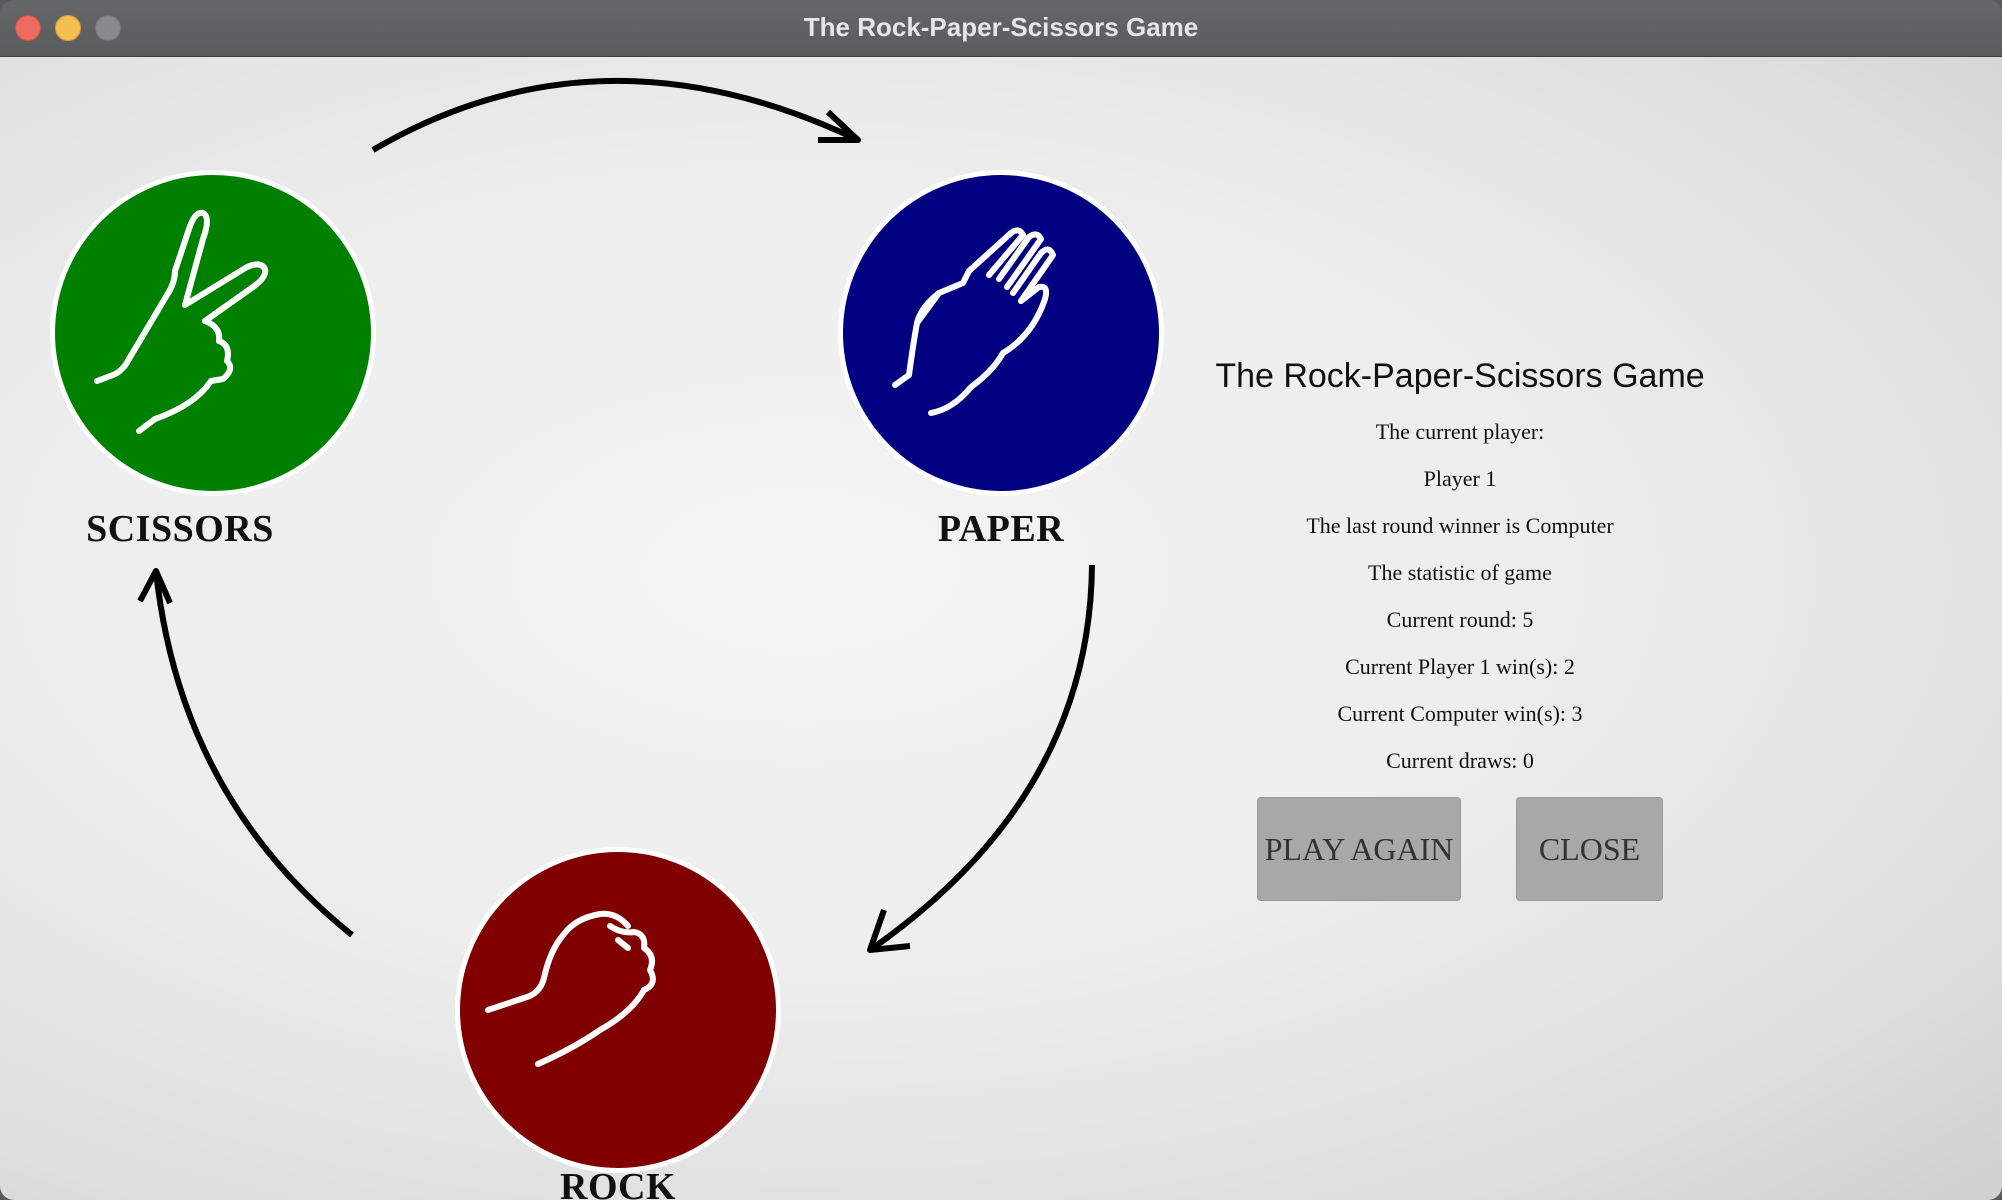 The height and width of the screenshot is (1200, 2002). I want to click on scissors-label: SCISSORS, so click(180, 529).